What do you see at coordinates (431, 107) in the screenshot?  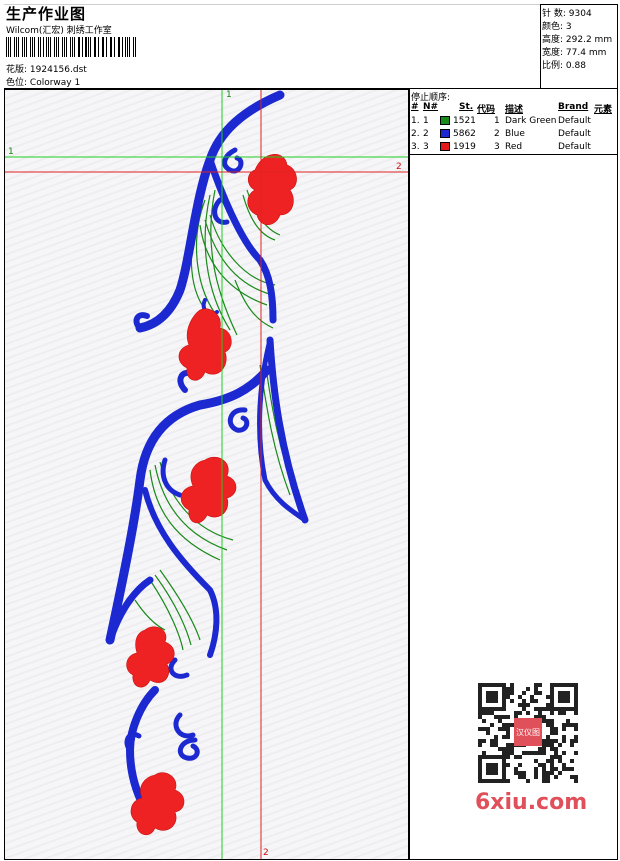 I see `col-header-n: N#` at bounding box center [431, 107].